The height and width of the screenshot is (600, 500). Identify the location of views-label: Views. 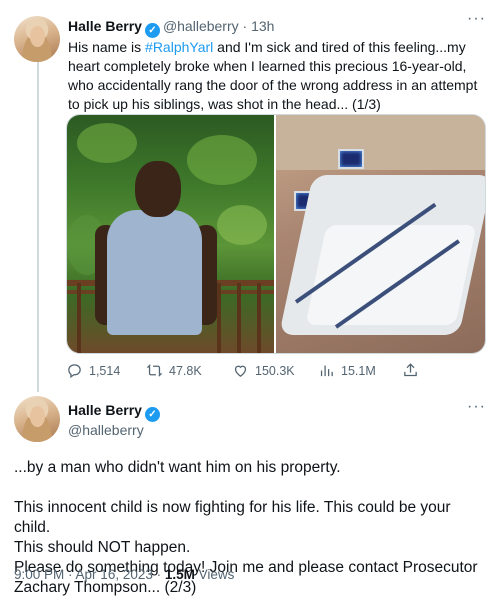
(216, 574).